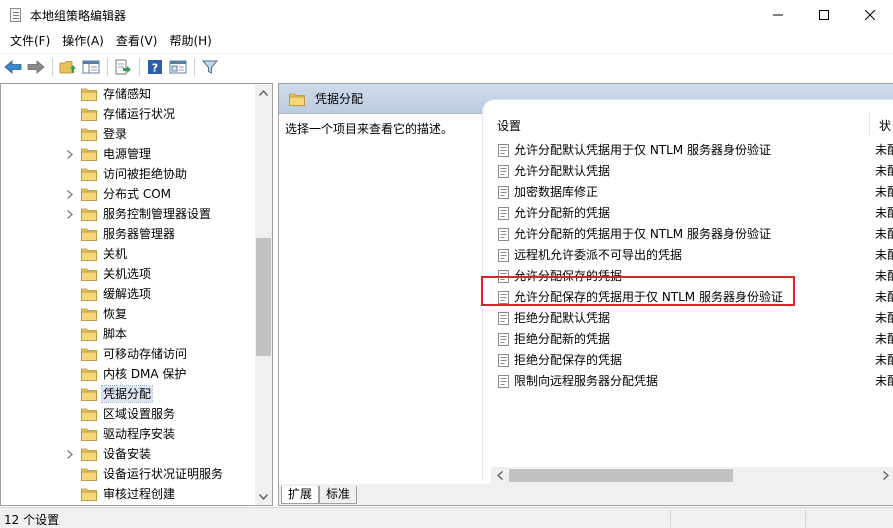 Image resolution: width=893 pixels, height=528 pixels. I want to click on maximize-button, so click(824, 15).